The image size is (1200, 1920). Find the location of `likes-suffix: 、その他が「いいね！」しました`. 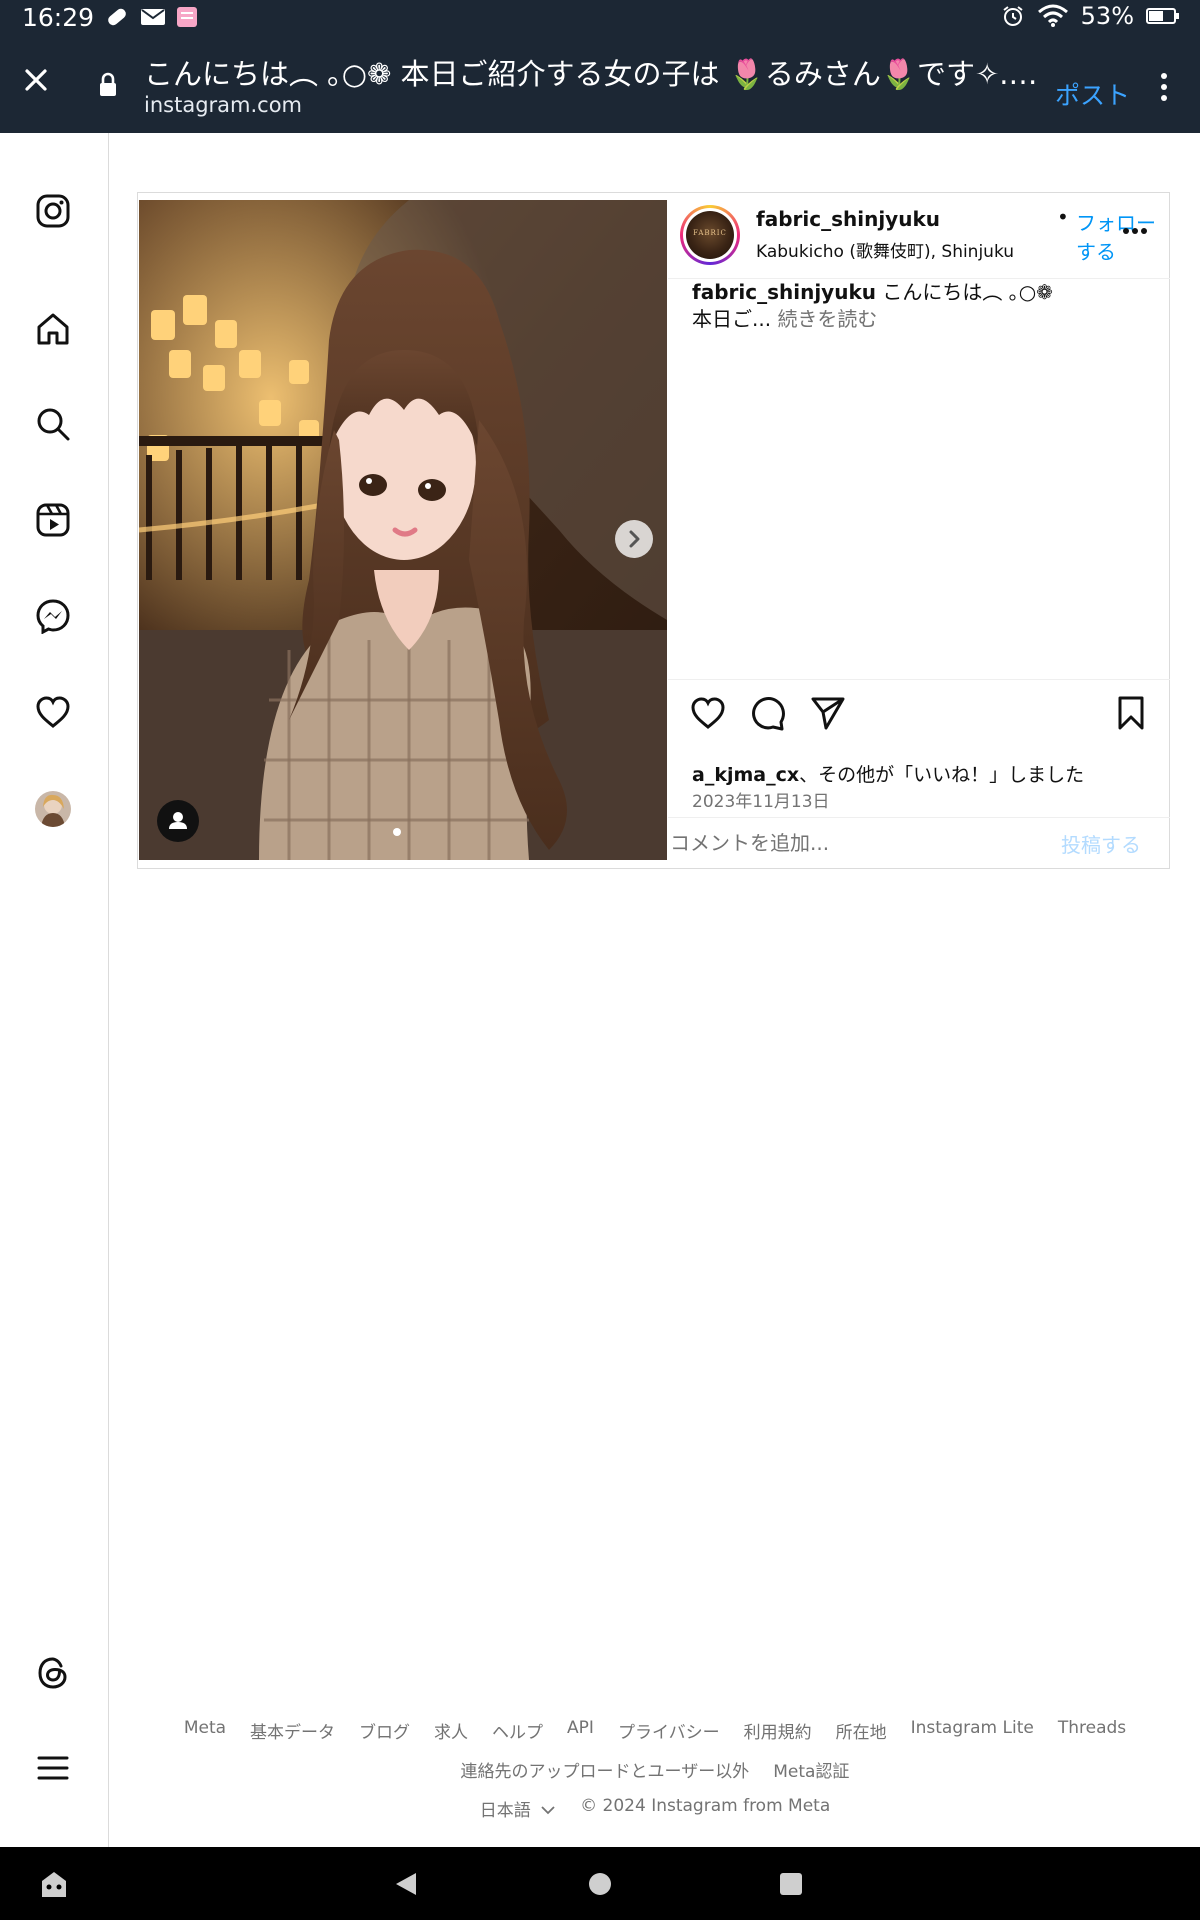

likes-suffix: 、その他が「いいね！」しました is located at coordinates (942, 775).